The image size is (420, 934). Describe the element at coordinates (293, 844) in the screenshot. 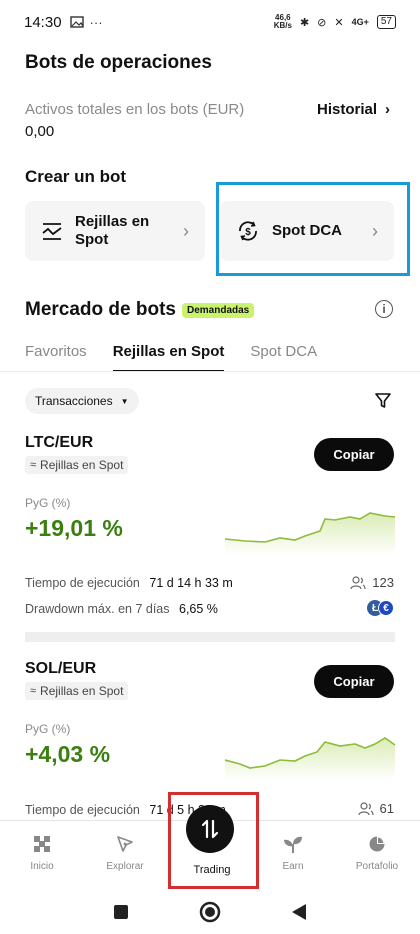

I see `sprout-icon` at that location.